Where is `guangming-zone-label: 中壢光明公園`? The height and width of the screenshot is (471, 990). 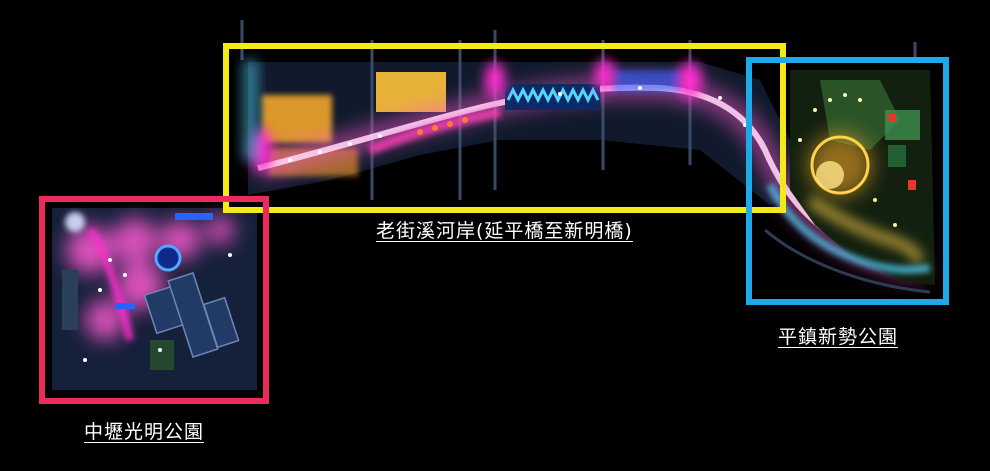
guangming-zone-label: 中壢光明公園 is located at coordinates (144, 432).